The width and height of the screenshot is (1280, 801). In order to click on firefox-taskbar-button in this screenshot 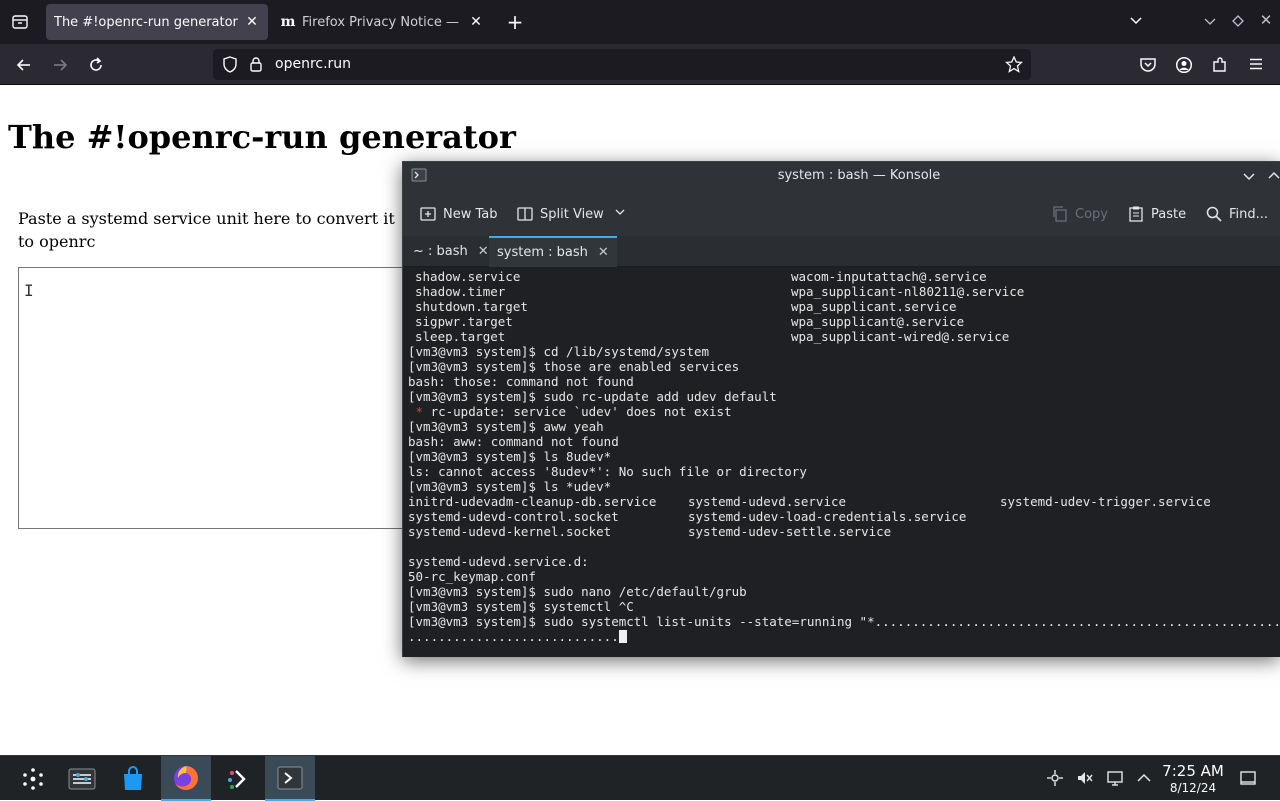, I will do `click(186, 778)`.